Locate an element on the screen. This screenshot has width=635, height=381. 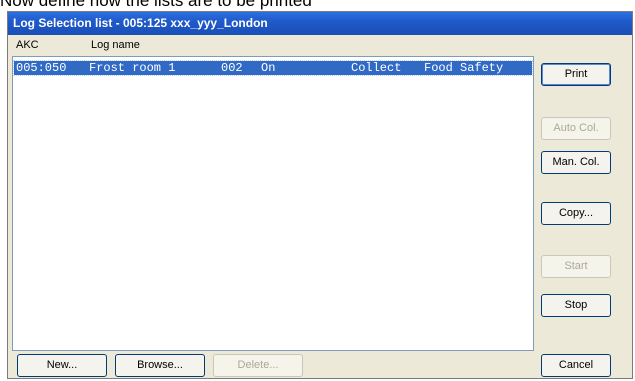
row-akc: 005:050 is located at coordinates (41, 68).